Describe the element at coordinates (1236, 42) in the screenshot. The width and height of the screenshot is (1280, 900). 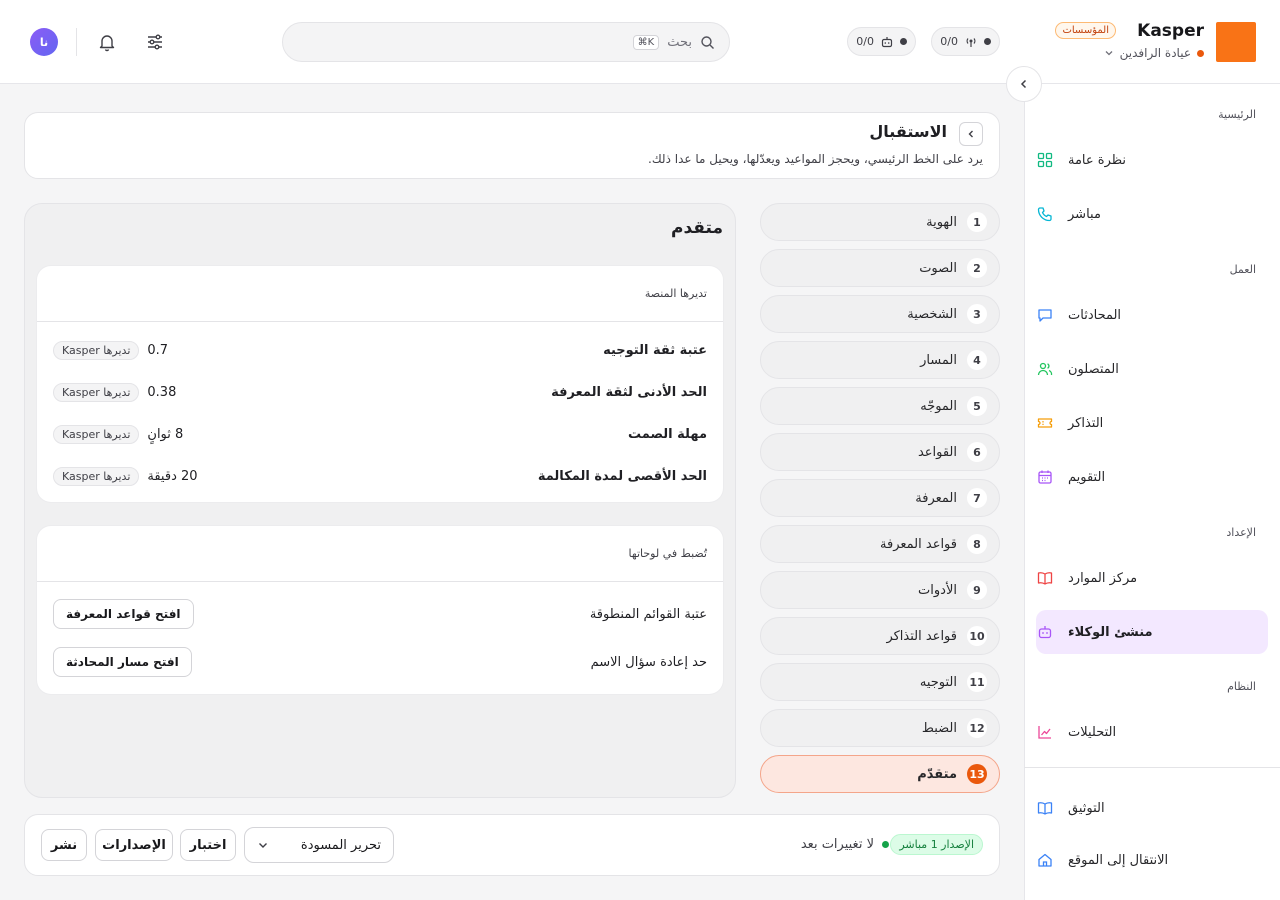
I see `brand-logo` at that location.